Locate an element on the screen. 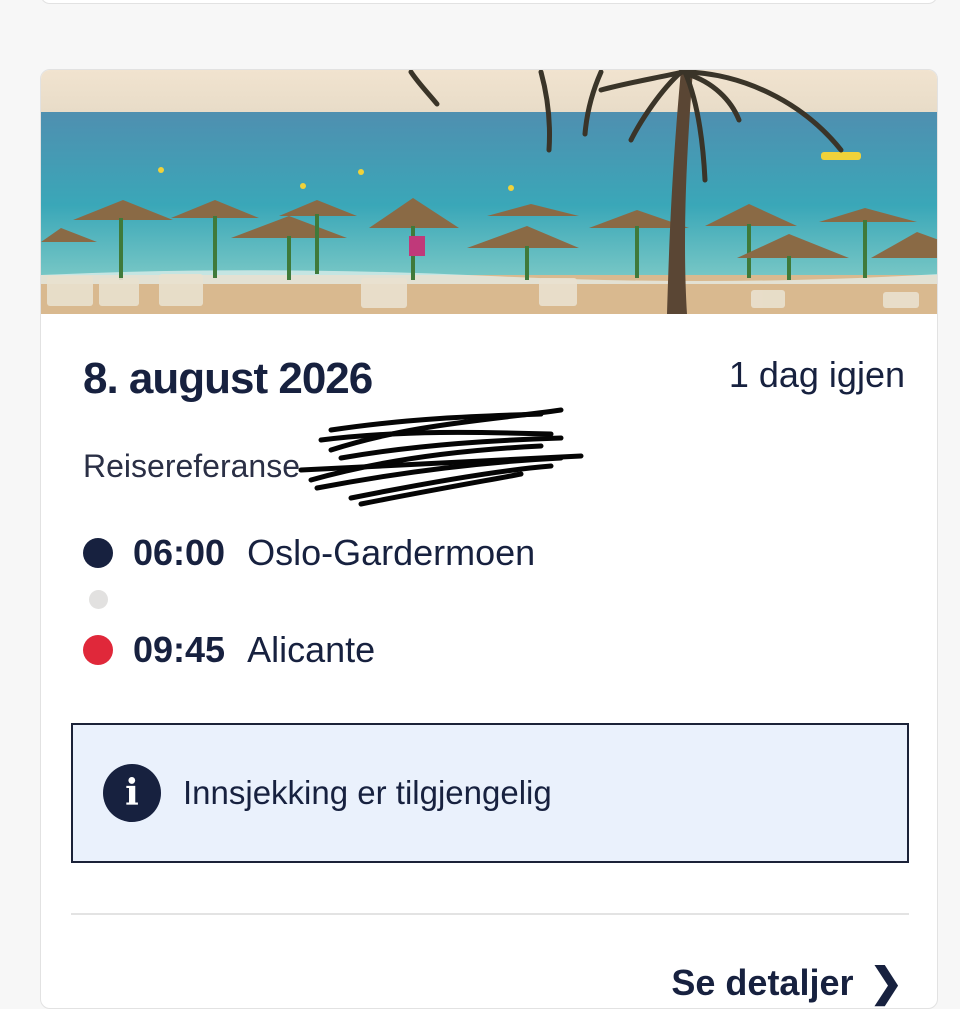  check-in-notice: i Innsjekking er tilgjengelig is located at coordinates (490, 793).